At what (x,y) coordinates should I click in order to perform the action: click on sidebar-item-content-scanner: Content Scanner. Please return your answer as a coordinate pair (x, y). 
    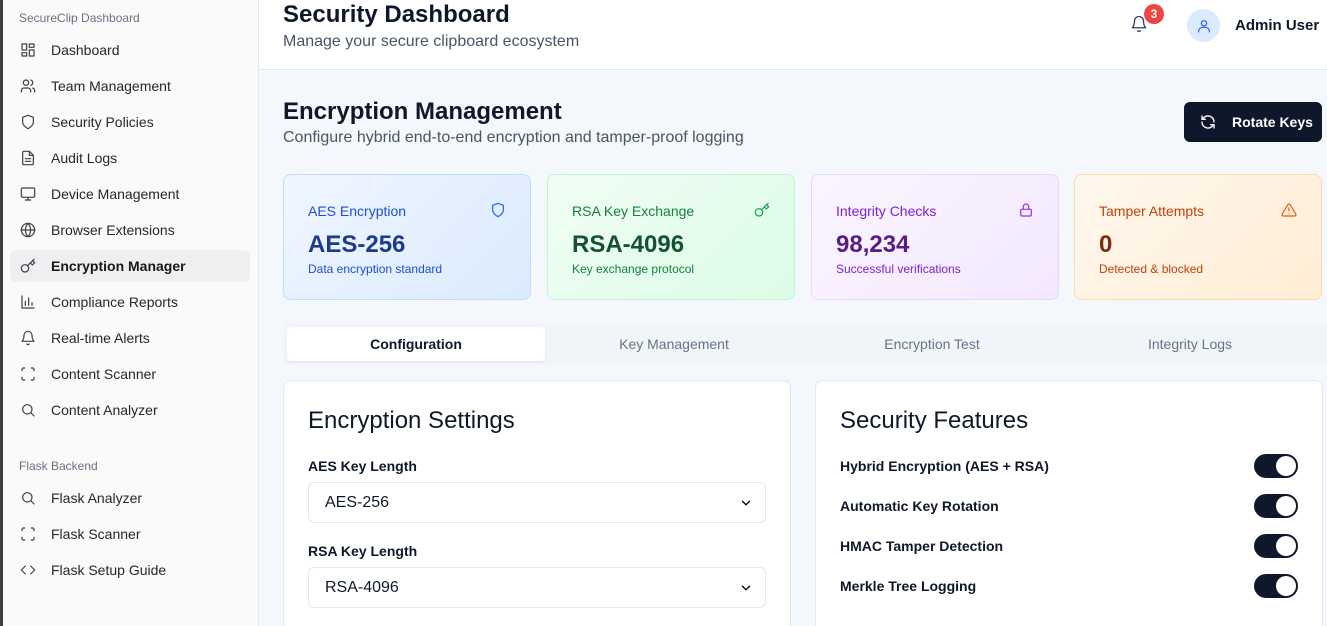
    Looking at the image, I should click on (130, 374).